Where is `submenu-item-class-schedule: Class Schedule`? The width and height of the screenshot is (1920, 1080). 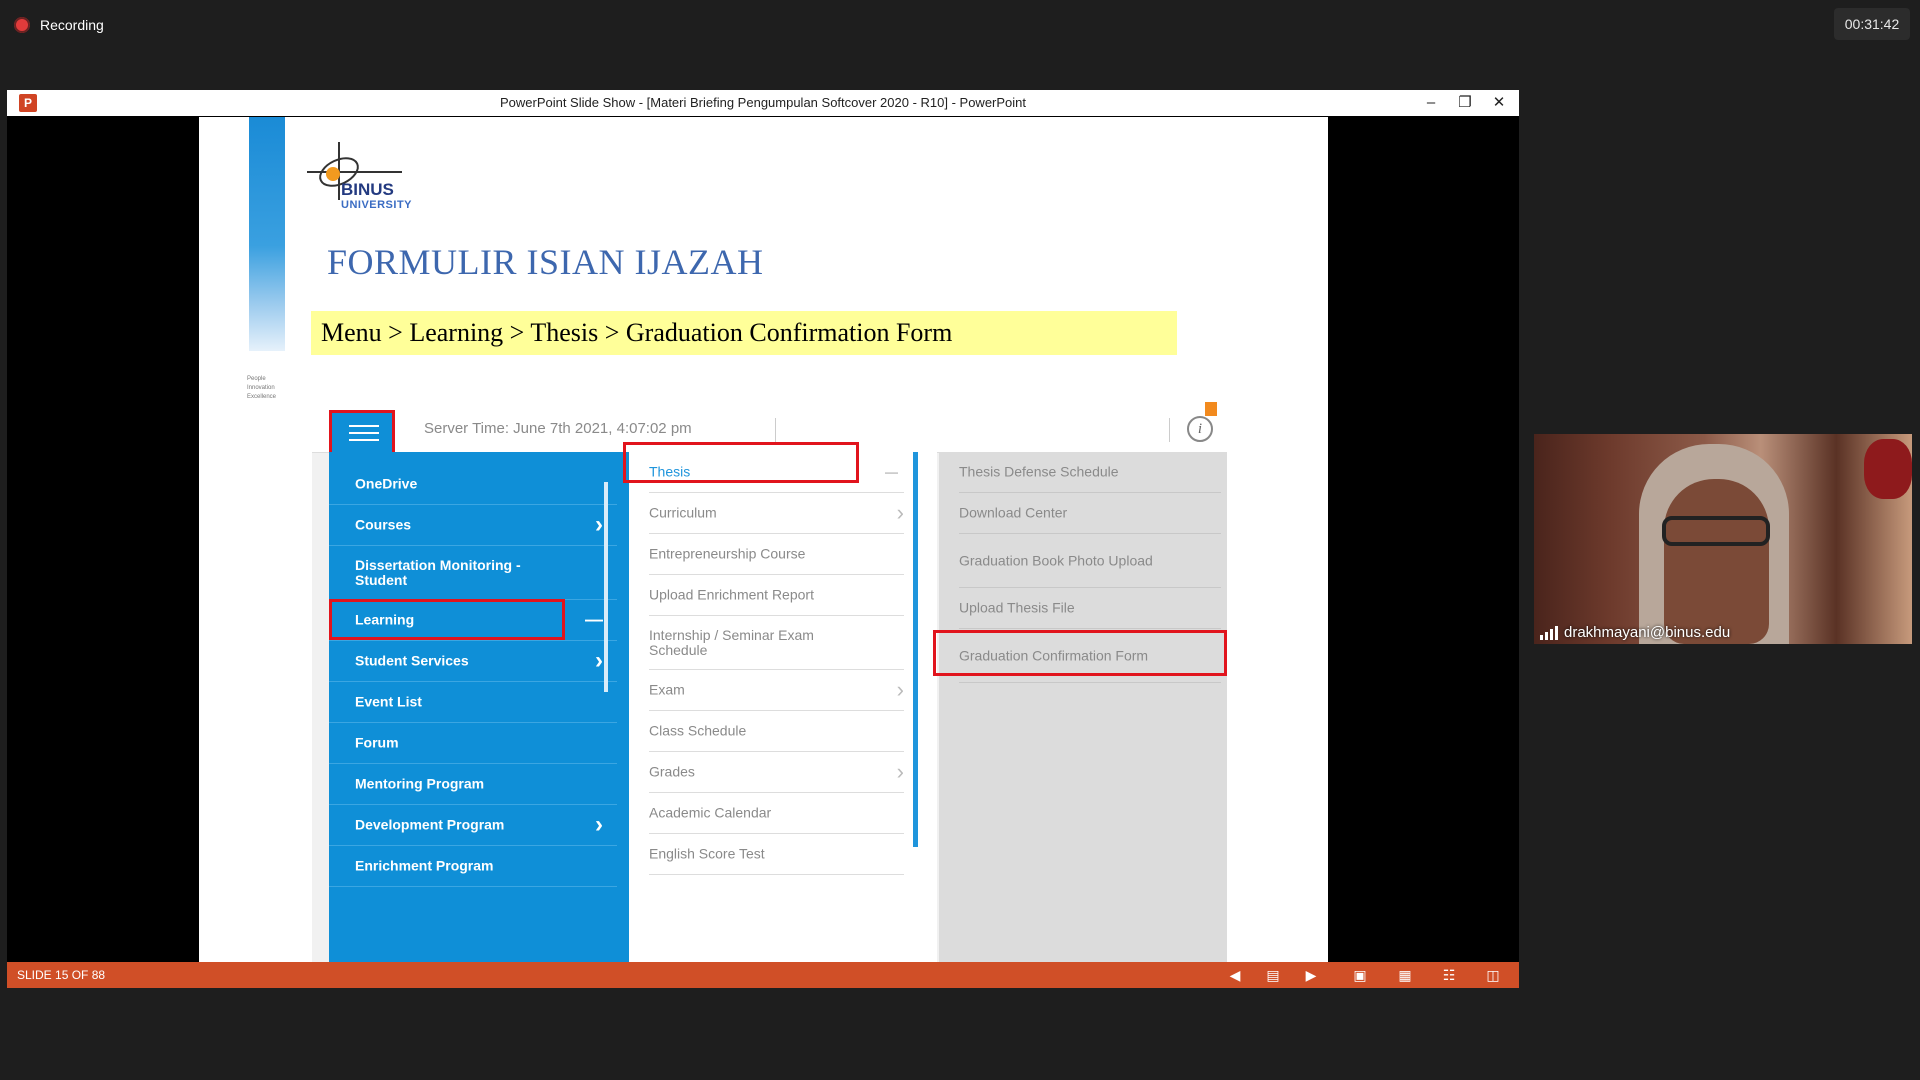
submenu-item-class-schedule: Class Schedule is located at coordinates (776, 731).